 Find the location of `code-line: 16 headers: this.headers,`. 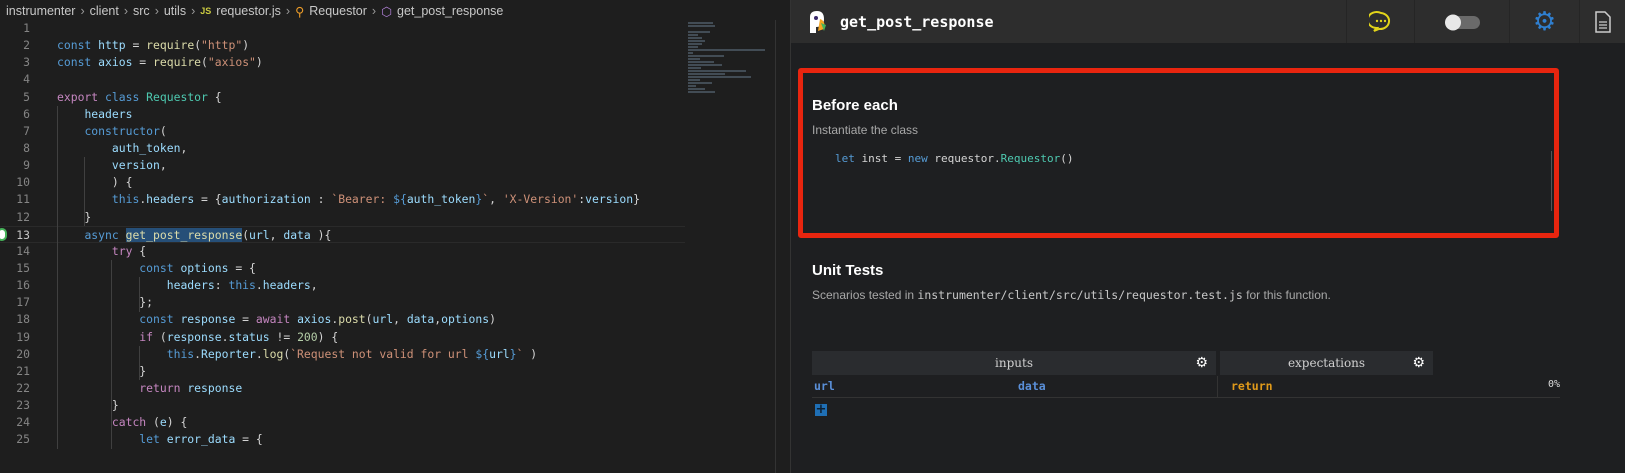

code-line: 16 headers: this.headers, is located at coordinates (342, 285).